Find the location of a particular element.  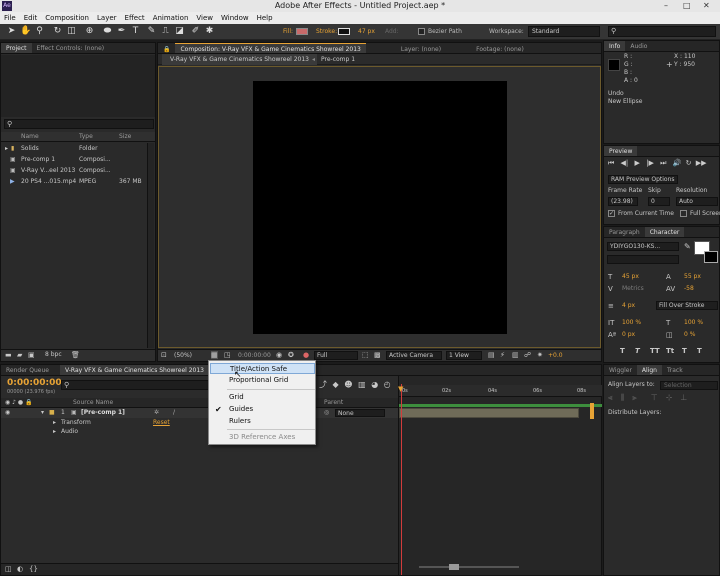

tab-wiggler: Wiggler is located at coordinates (620, 370).